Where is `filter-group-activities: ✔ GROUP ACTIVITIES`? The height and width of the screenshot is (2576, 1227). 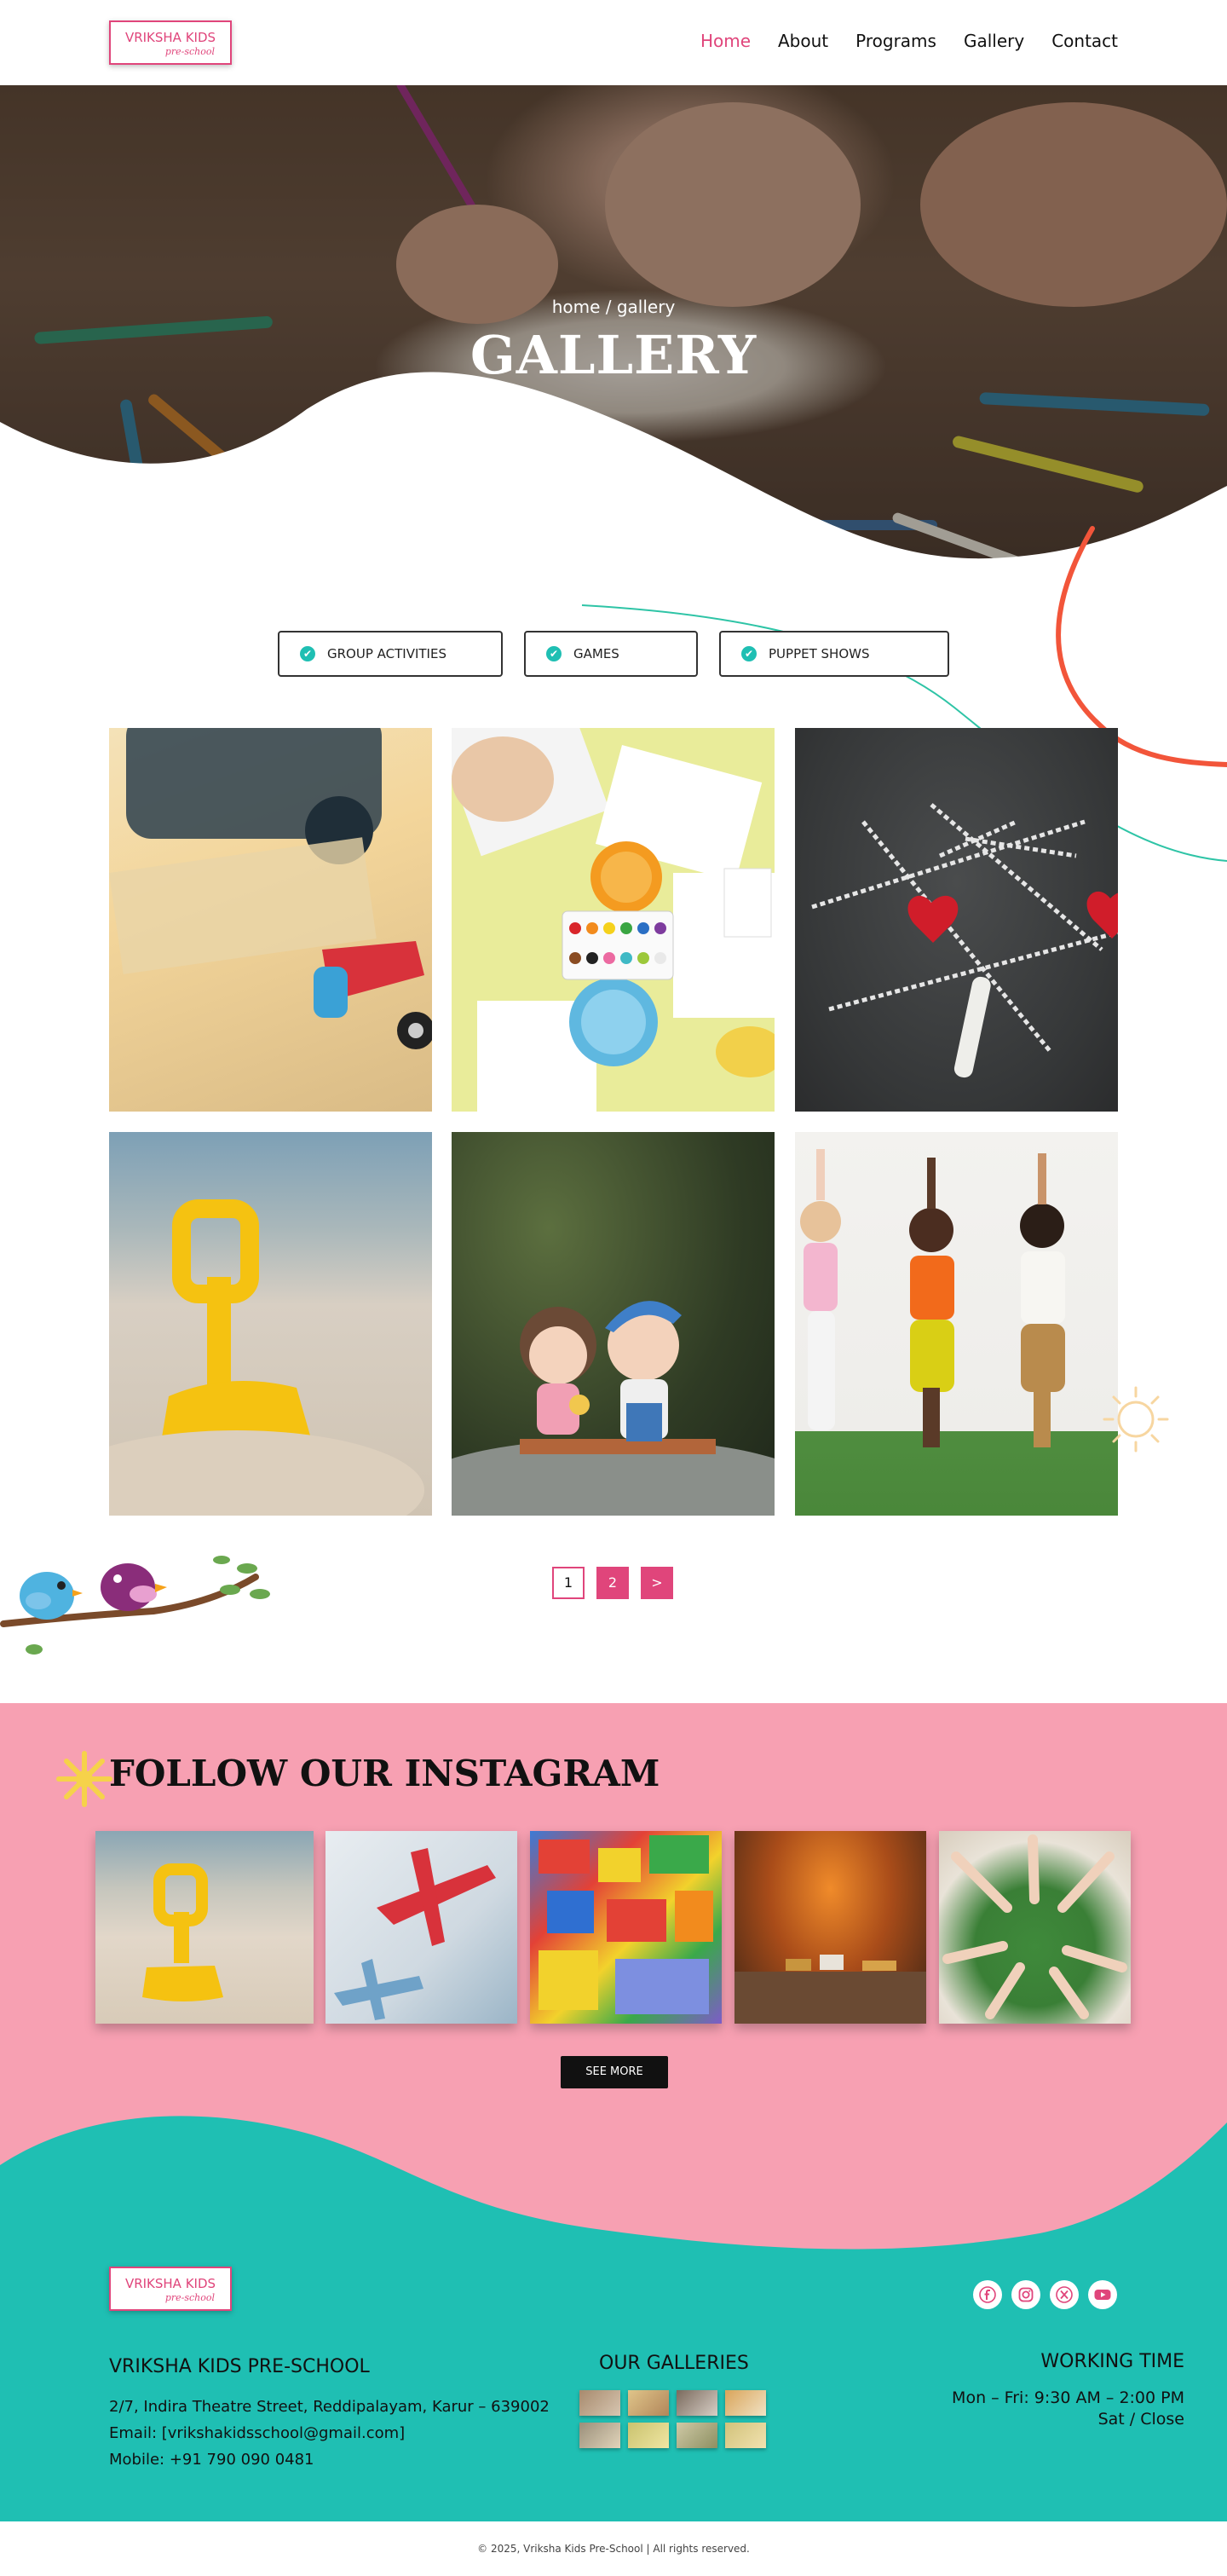
filter-group-activities: ✔ GROUP ACTIVITIES is located at coordinates (390, 654).